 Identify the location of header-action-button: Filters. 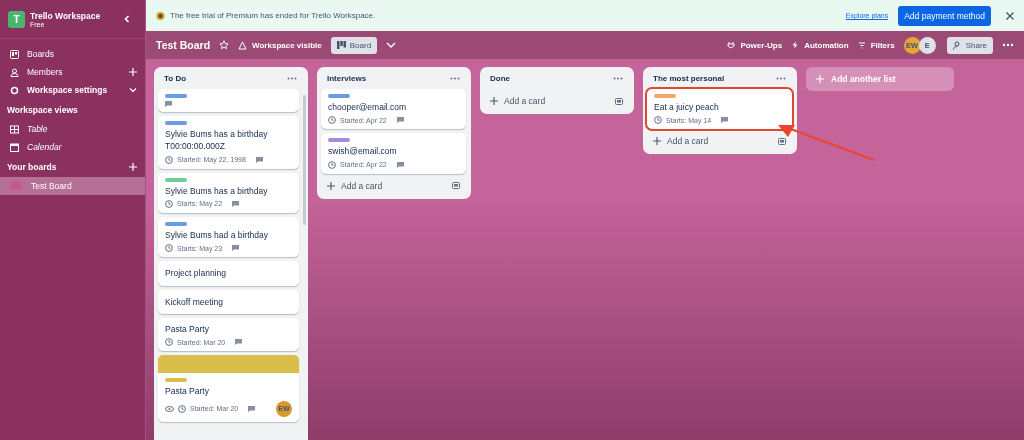
(876, 45).